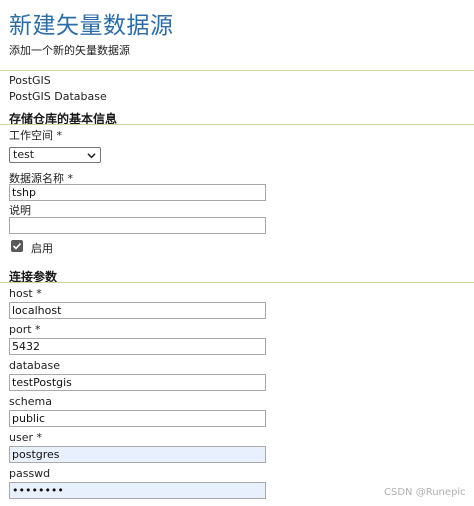 The height and width of the screenshot is (506, 474). I want to click on chevron-down-icon, so click(91, 156).